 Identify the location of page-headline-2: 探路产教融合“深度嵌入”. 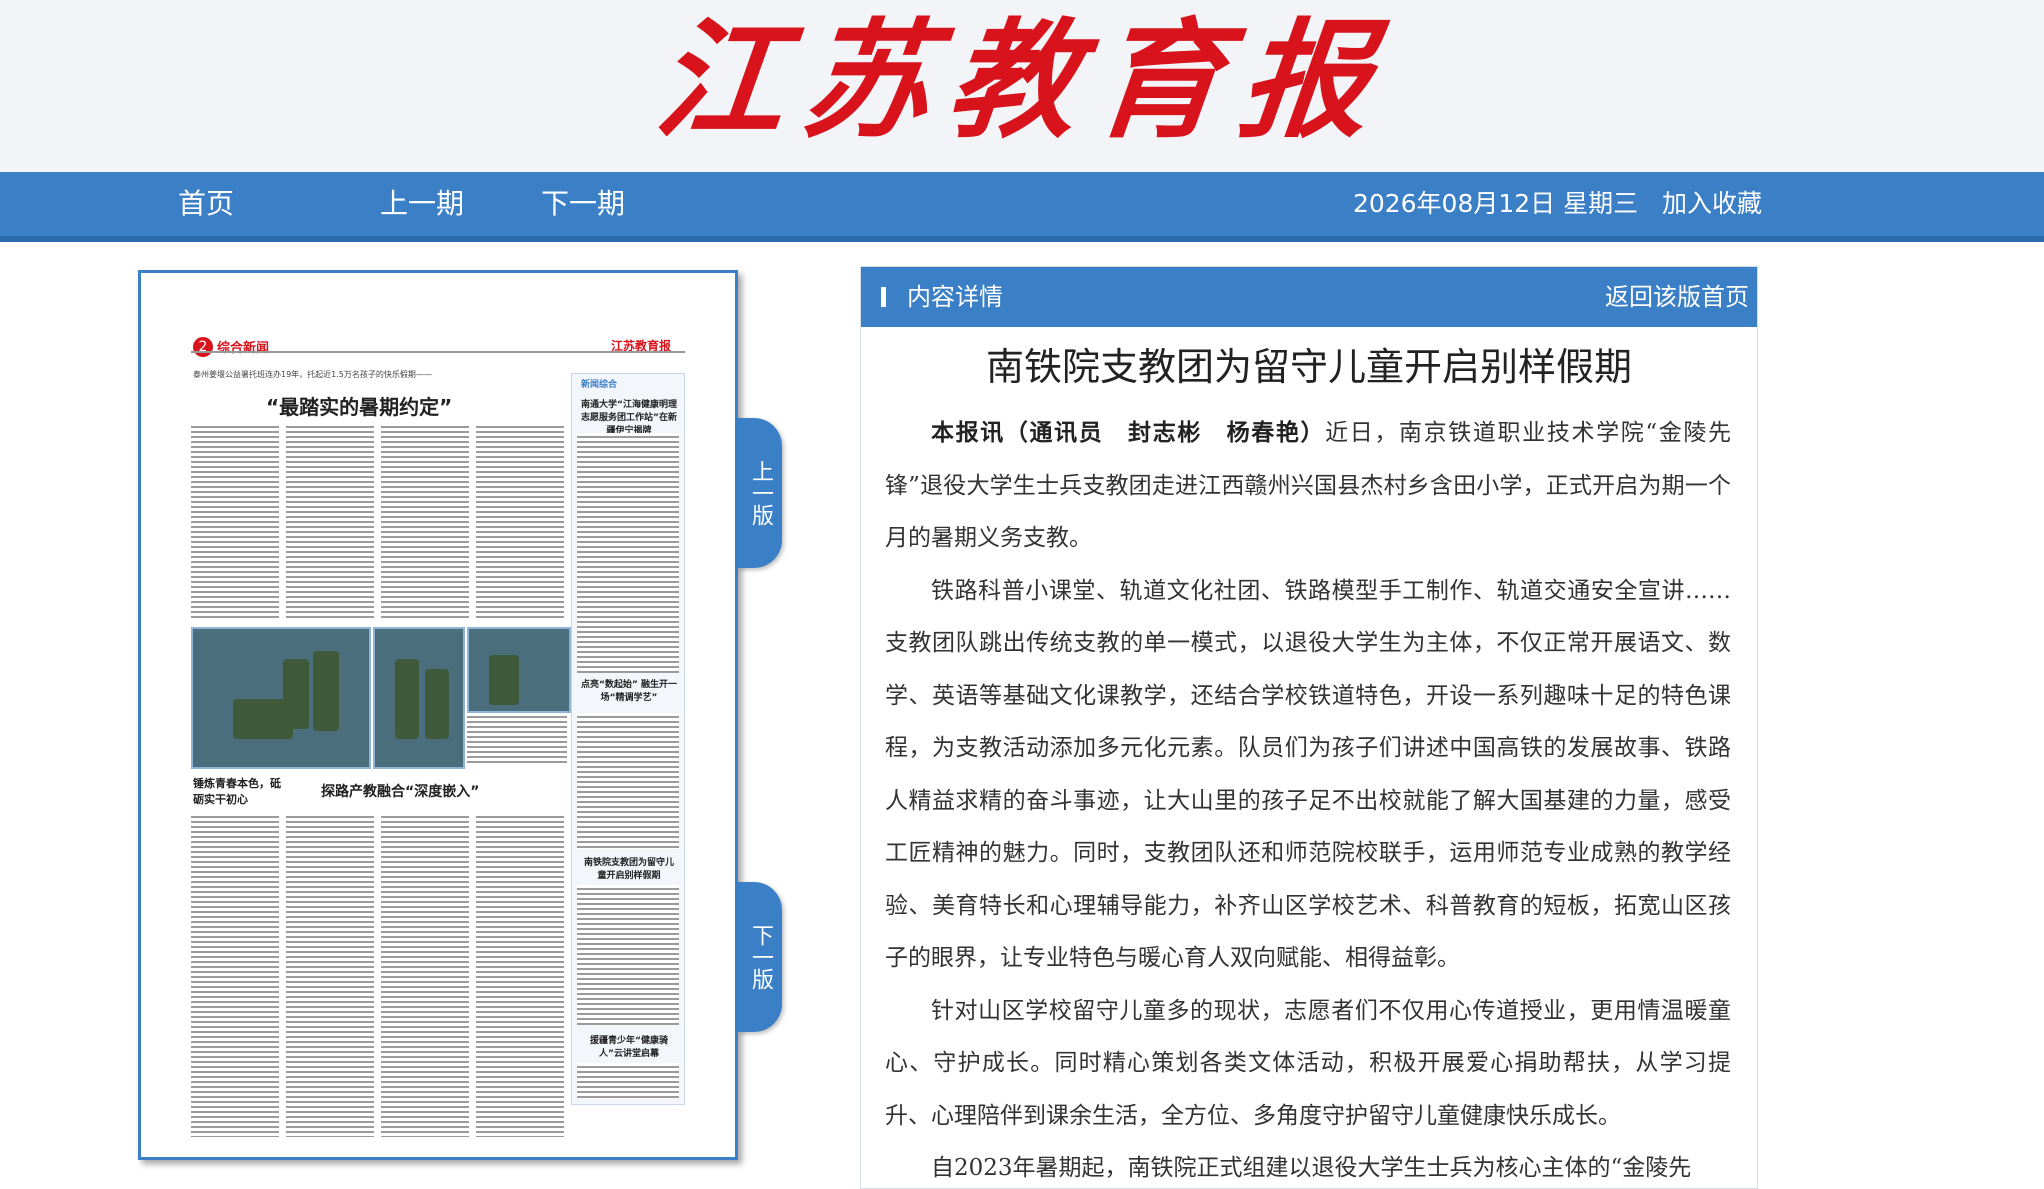
(400, 791).